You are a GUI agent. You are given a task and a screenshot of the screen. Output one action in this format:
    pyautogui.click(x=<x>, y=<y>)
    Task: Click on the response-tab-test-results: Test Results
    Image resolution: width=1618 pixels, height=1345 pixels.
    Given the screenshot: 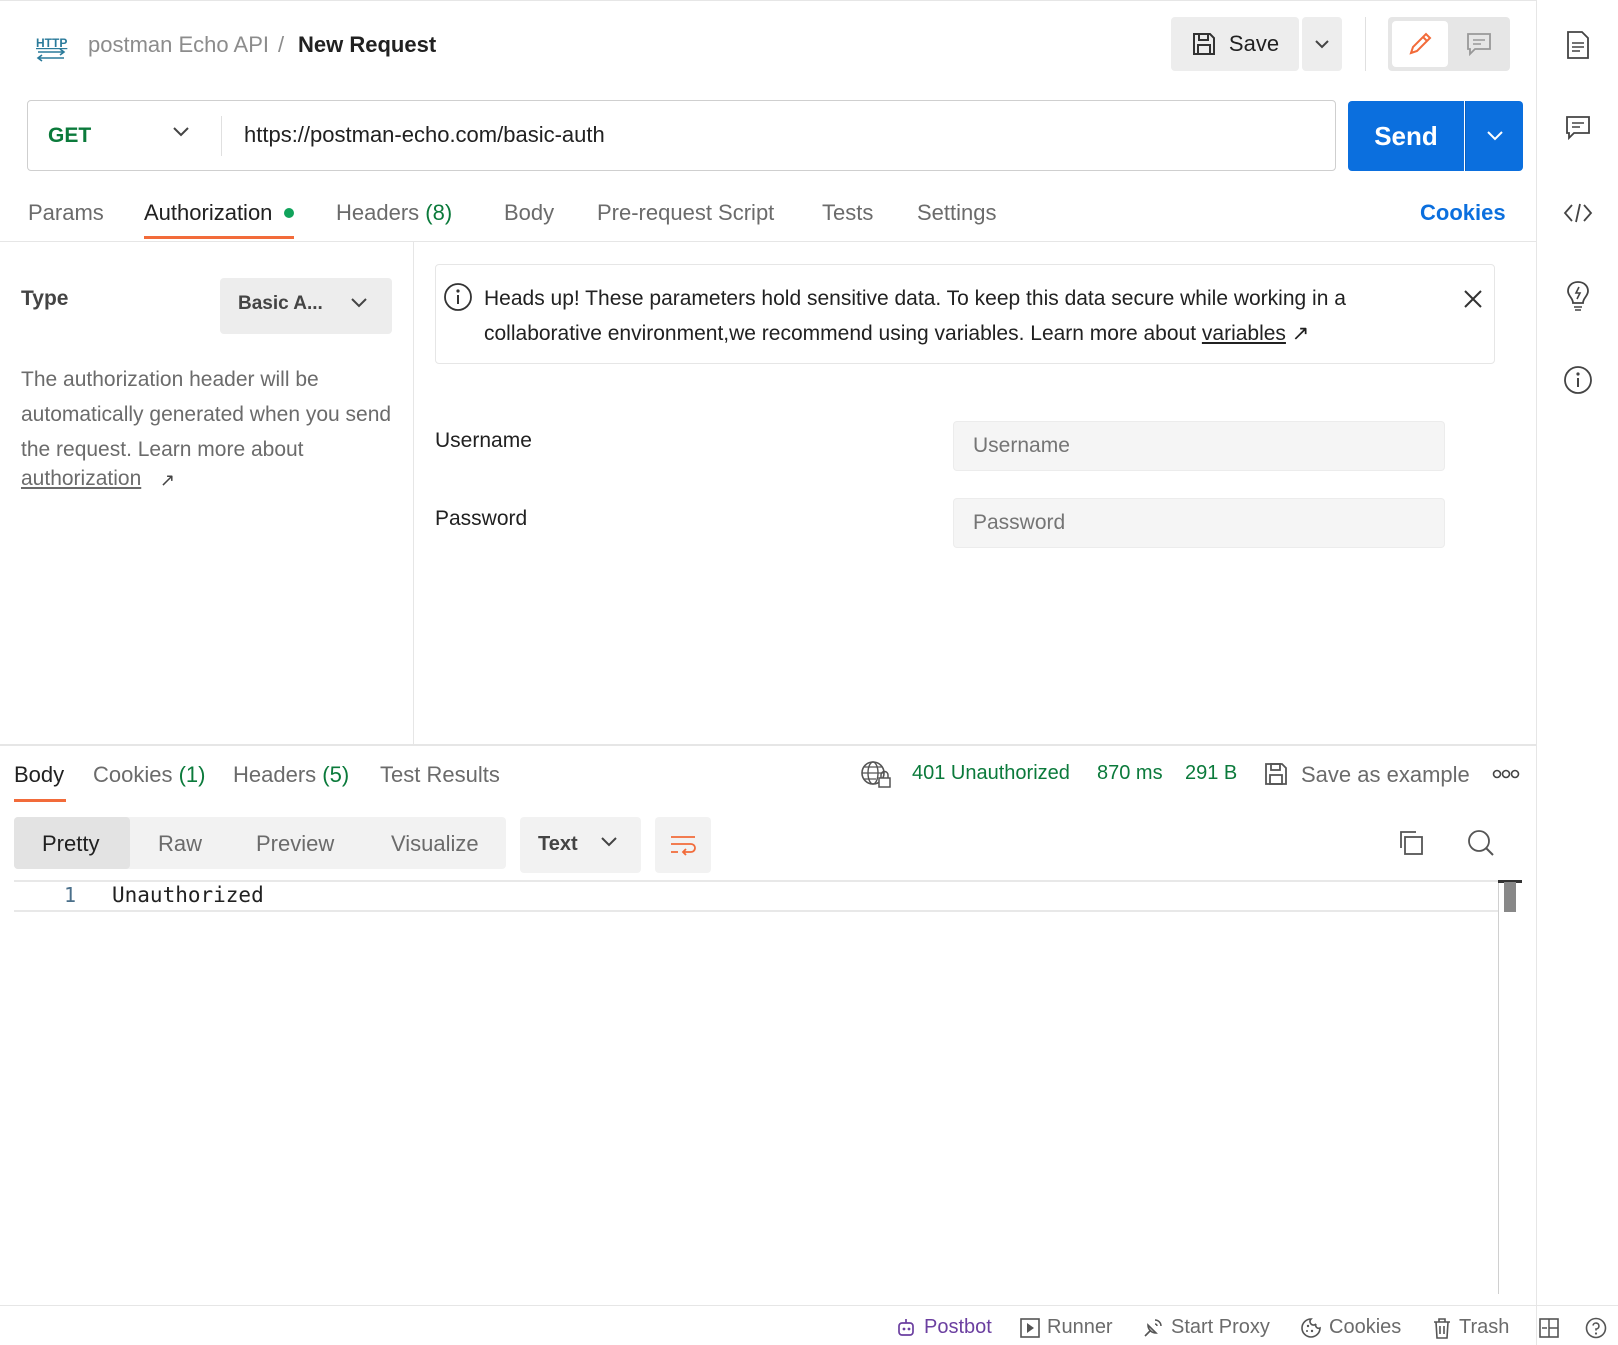 What is the action you would take?
    pyautogui.click(x=440, y=775)
    